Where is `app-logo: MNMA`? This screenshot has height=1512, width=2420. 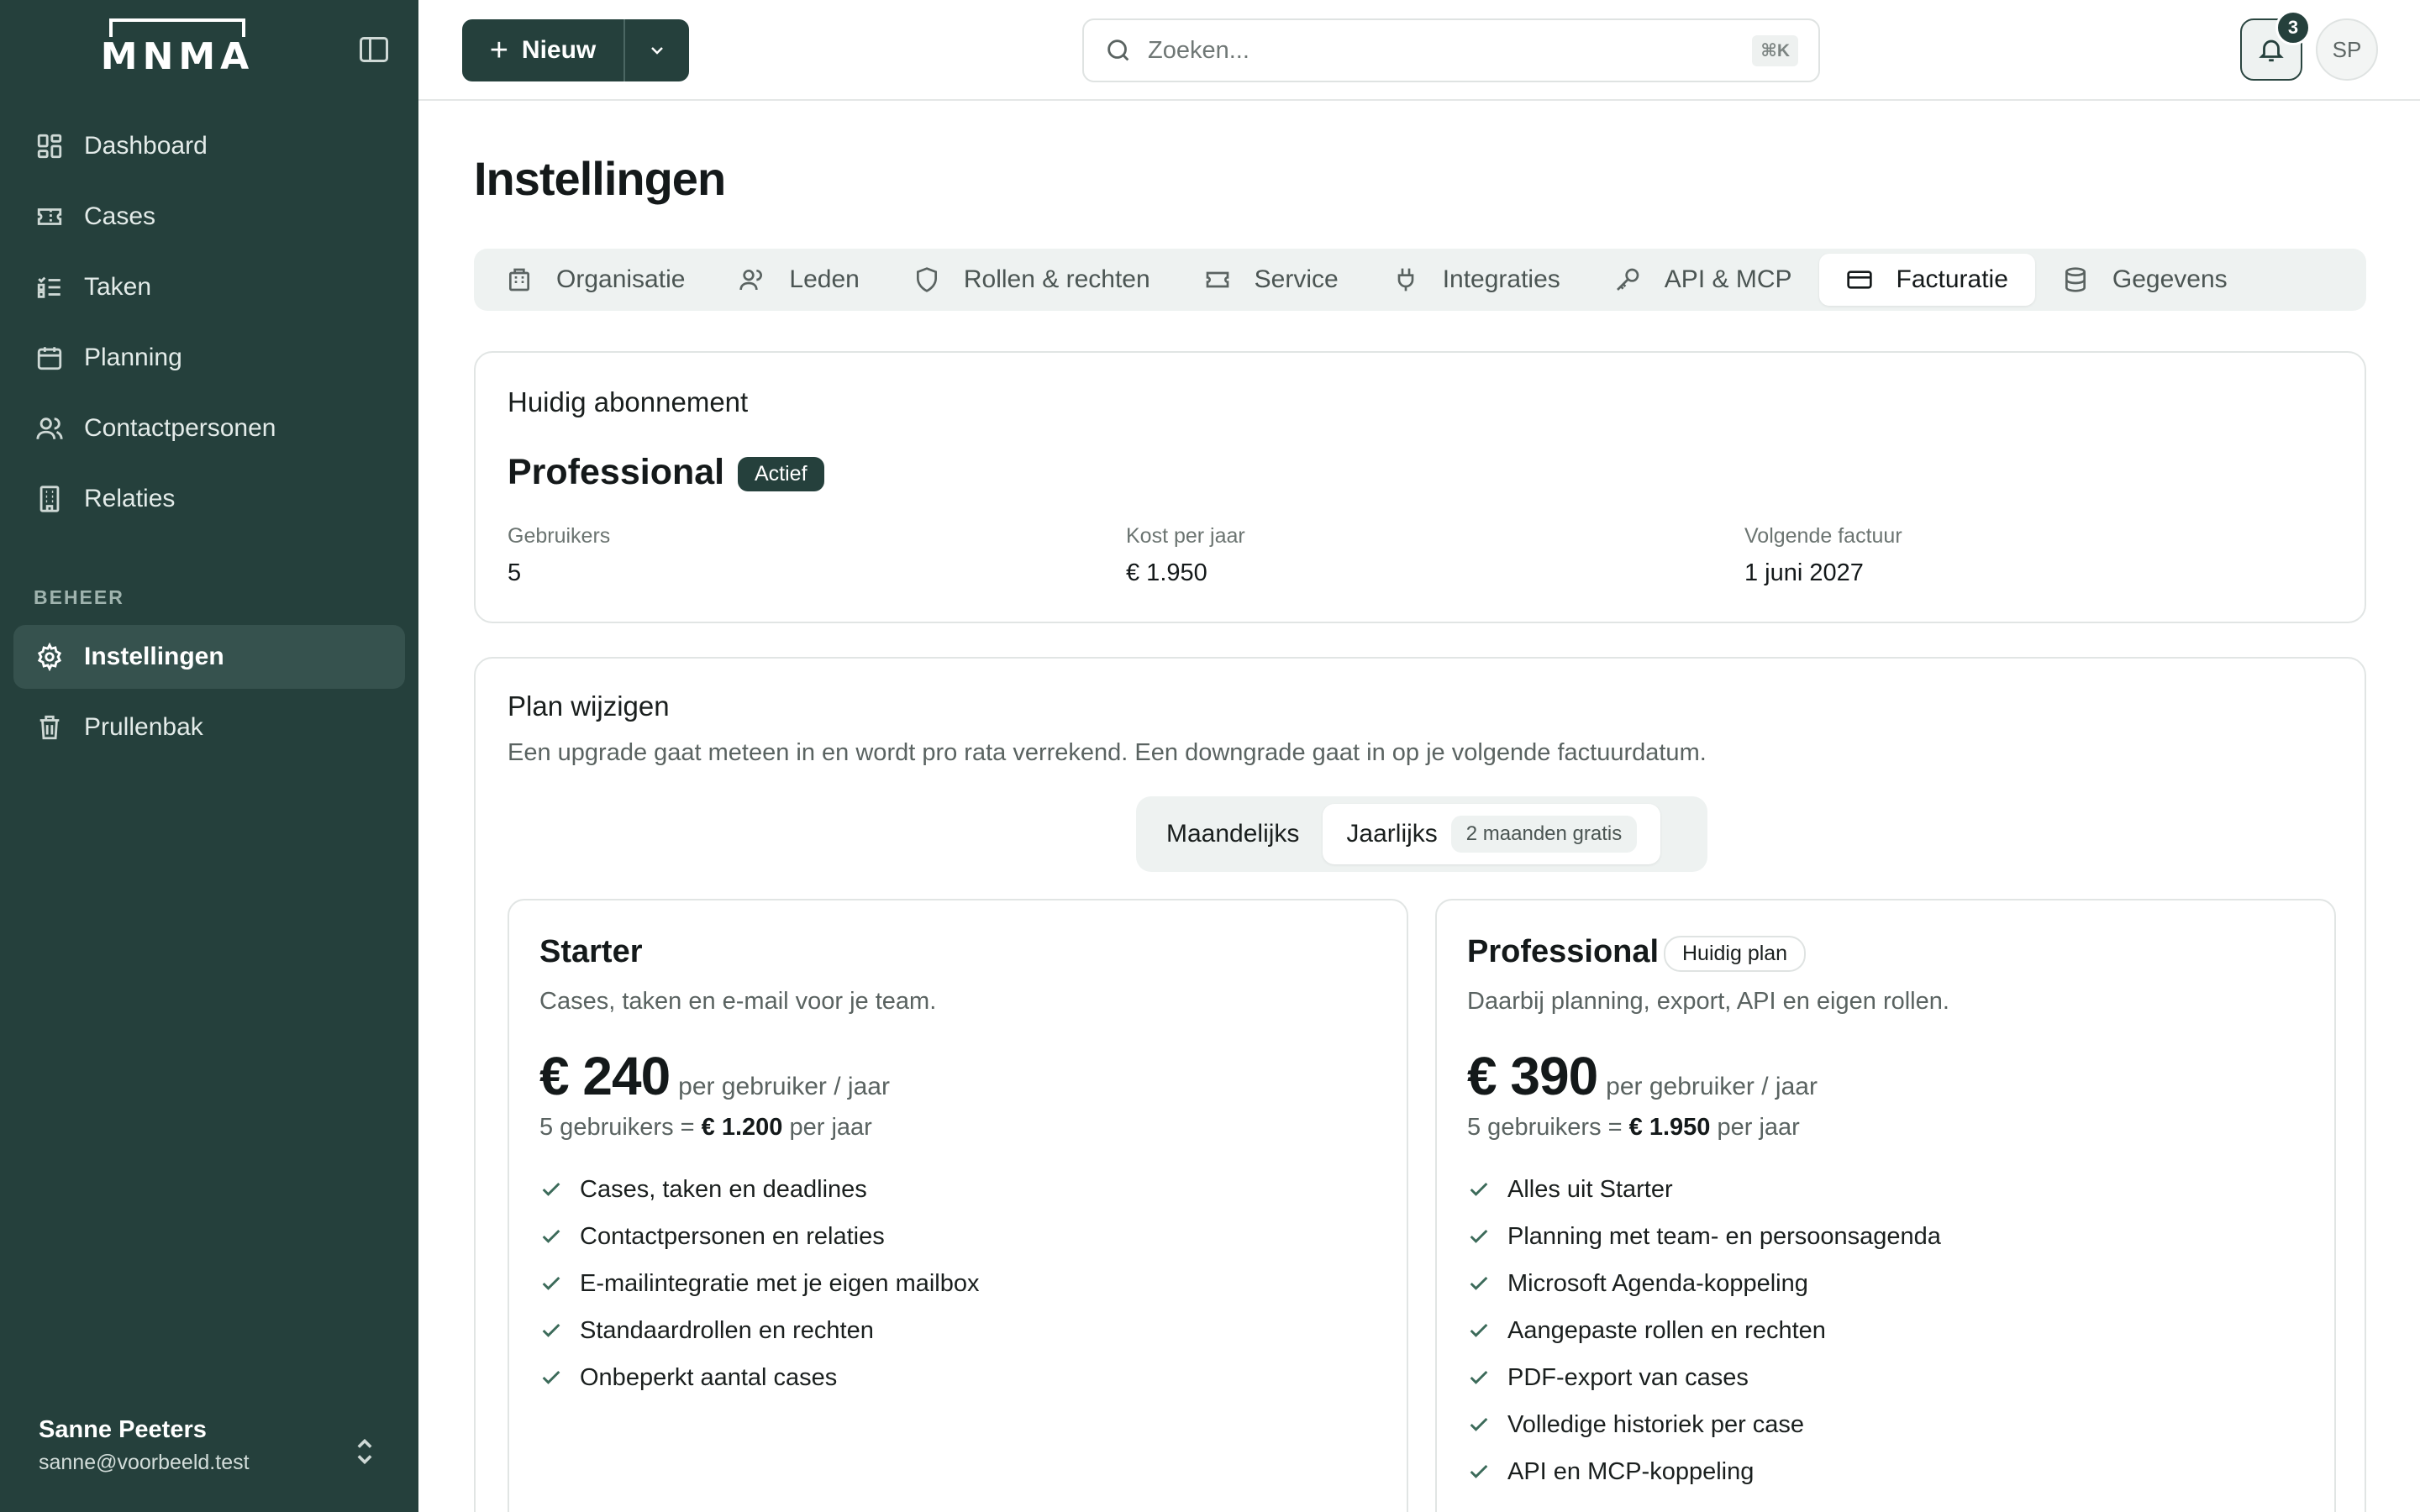
app-logo: MNMA is located at coordinates (177, 50).